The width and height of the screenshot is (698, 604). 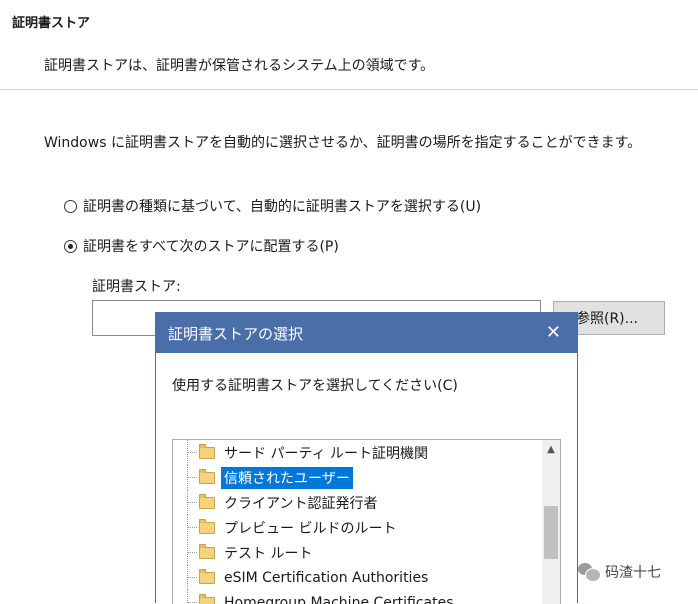 What do you see at coordinates (326, 578) in the screenshot?
I see `tree-item-label: eSIM Certification Authorities` at bounding box center [326, 578].